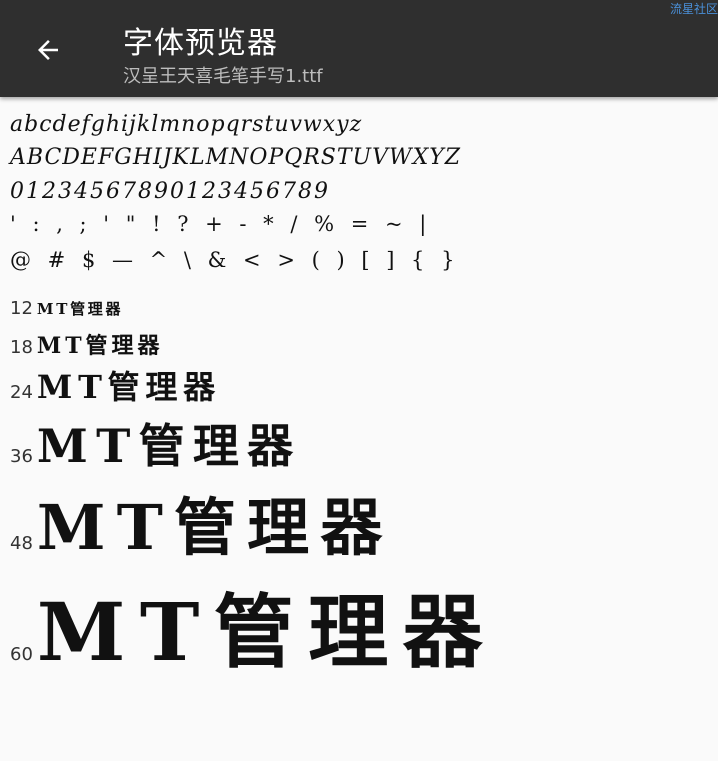  I want to click on size-row-60: 60 MT管理器, so click(253, 626).